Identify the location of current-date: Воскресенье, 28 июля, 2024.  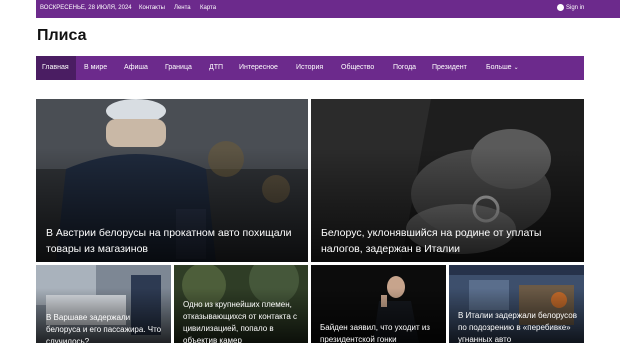
(86, 8).